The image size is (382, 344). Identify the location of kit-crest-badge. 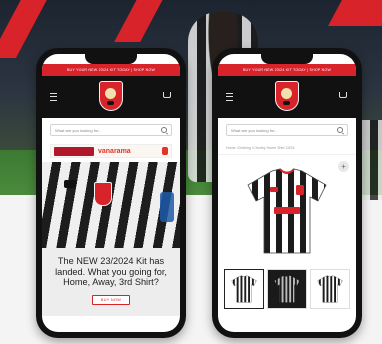
(103, 194).